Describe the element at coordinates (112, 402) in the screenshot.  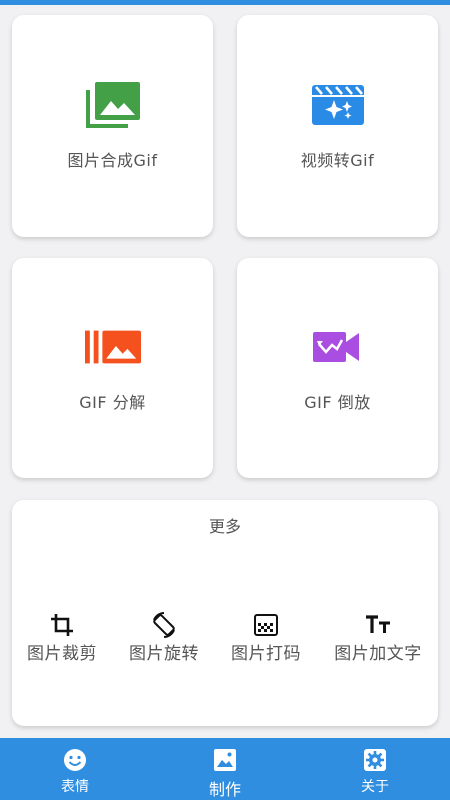
I see `card-label: GIF 分解` at that location.